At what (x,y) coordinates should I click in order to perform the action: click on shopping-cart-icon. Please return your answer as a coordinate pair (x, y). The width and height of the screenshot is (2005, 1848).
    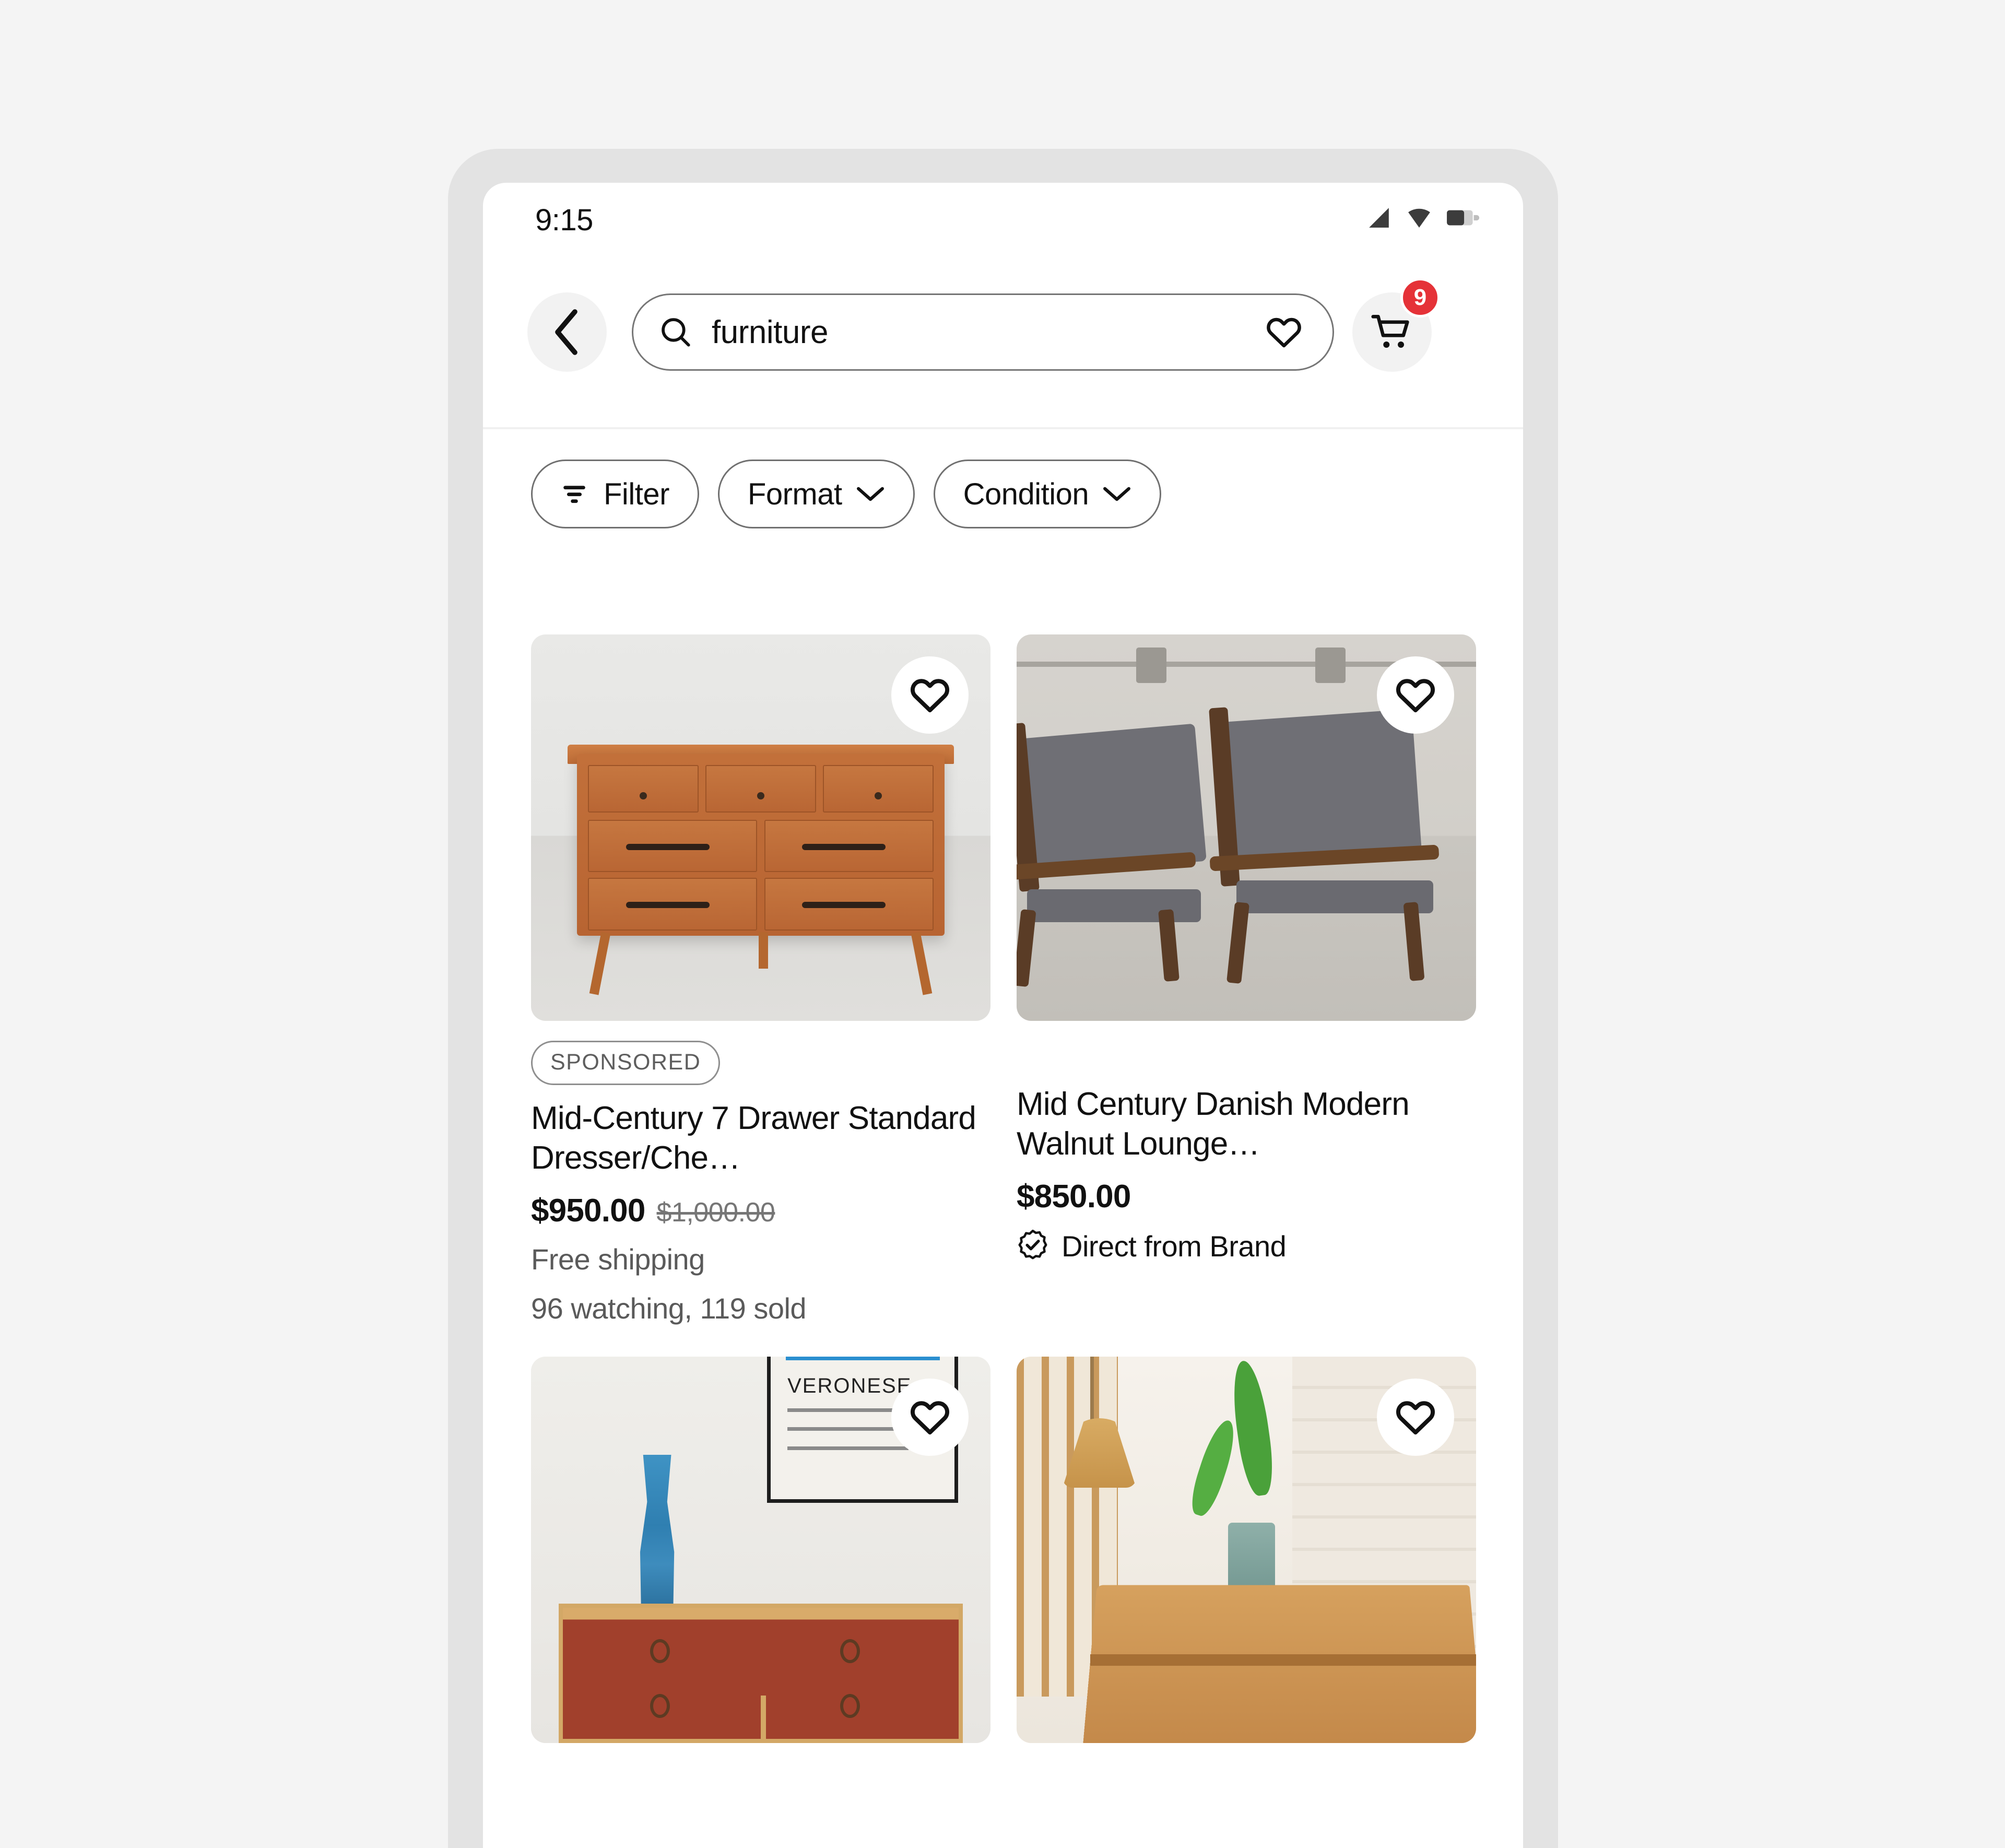
    Looking at the image, I should click on (1390, 331).